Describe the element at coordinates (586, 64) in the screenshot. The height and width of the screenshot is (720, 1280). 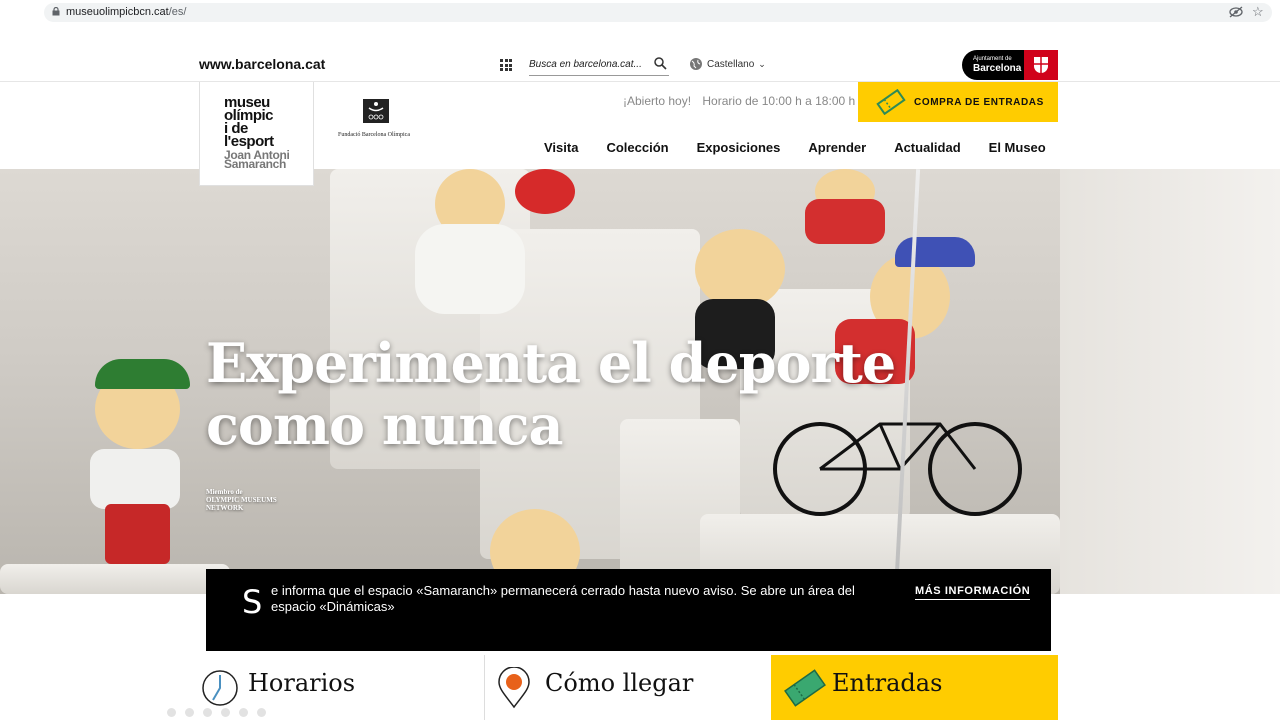
I see `search-input` at that location.